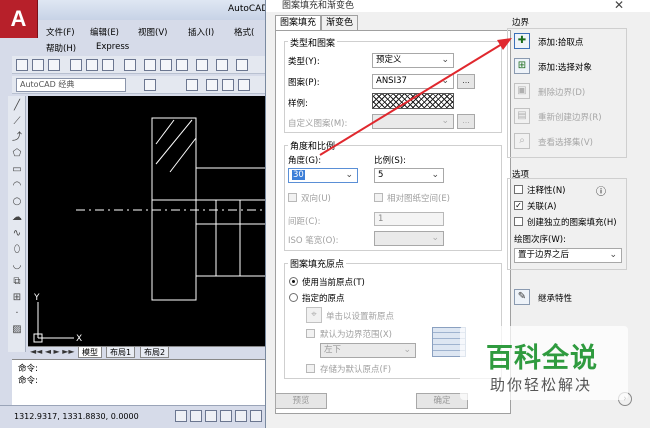 This screenshot has height=428, width=650. I want to click on watermark-logo: 百科全说, so click(542, 358).